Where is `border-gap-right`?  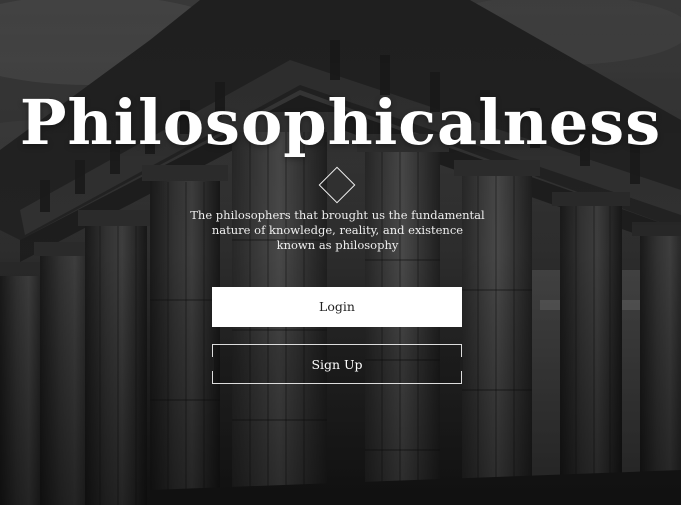 border-gap-right is located at coordinates (461, 364).